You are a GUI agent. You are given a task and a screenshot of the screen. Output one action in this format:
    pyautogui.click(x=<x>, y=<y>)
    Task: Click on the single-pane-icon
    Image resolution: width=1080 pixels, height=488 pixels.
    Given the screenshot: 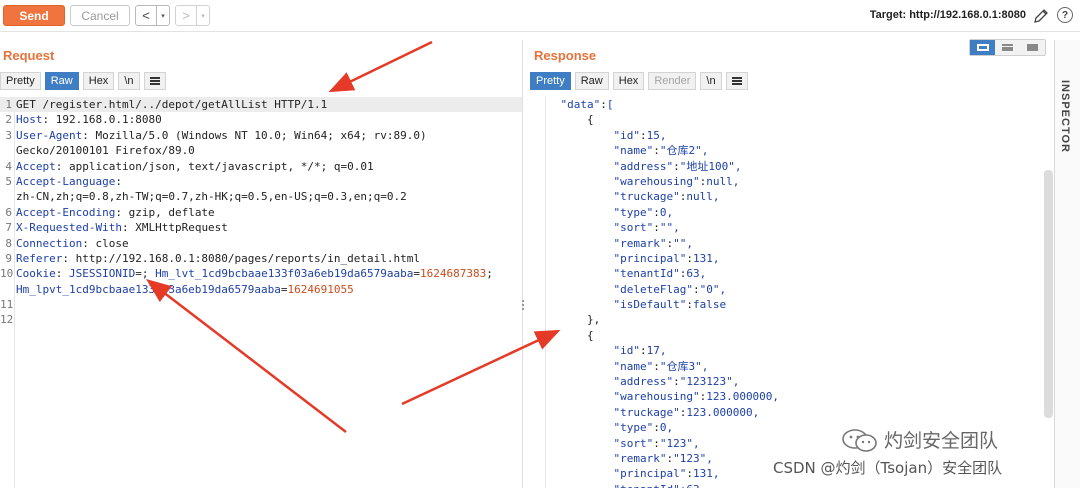 What is the action you would take?
    pyautogui.click(x=1032, y=47)
    